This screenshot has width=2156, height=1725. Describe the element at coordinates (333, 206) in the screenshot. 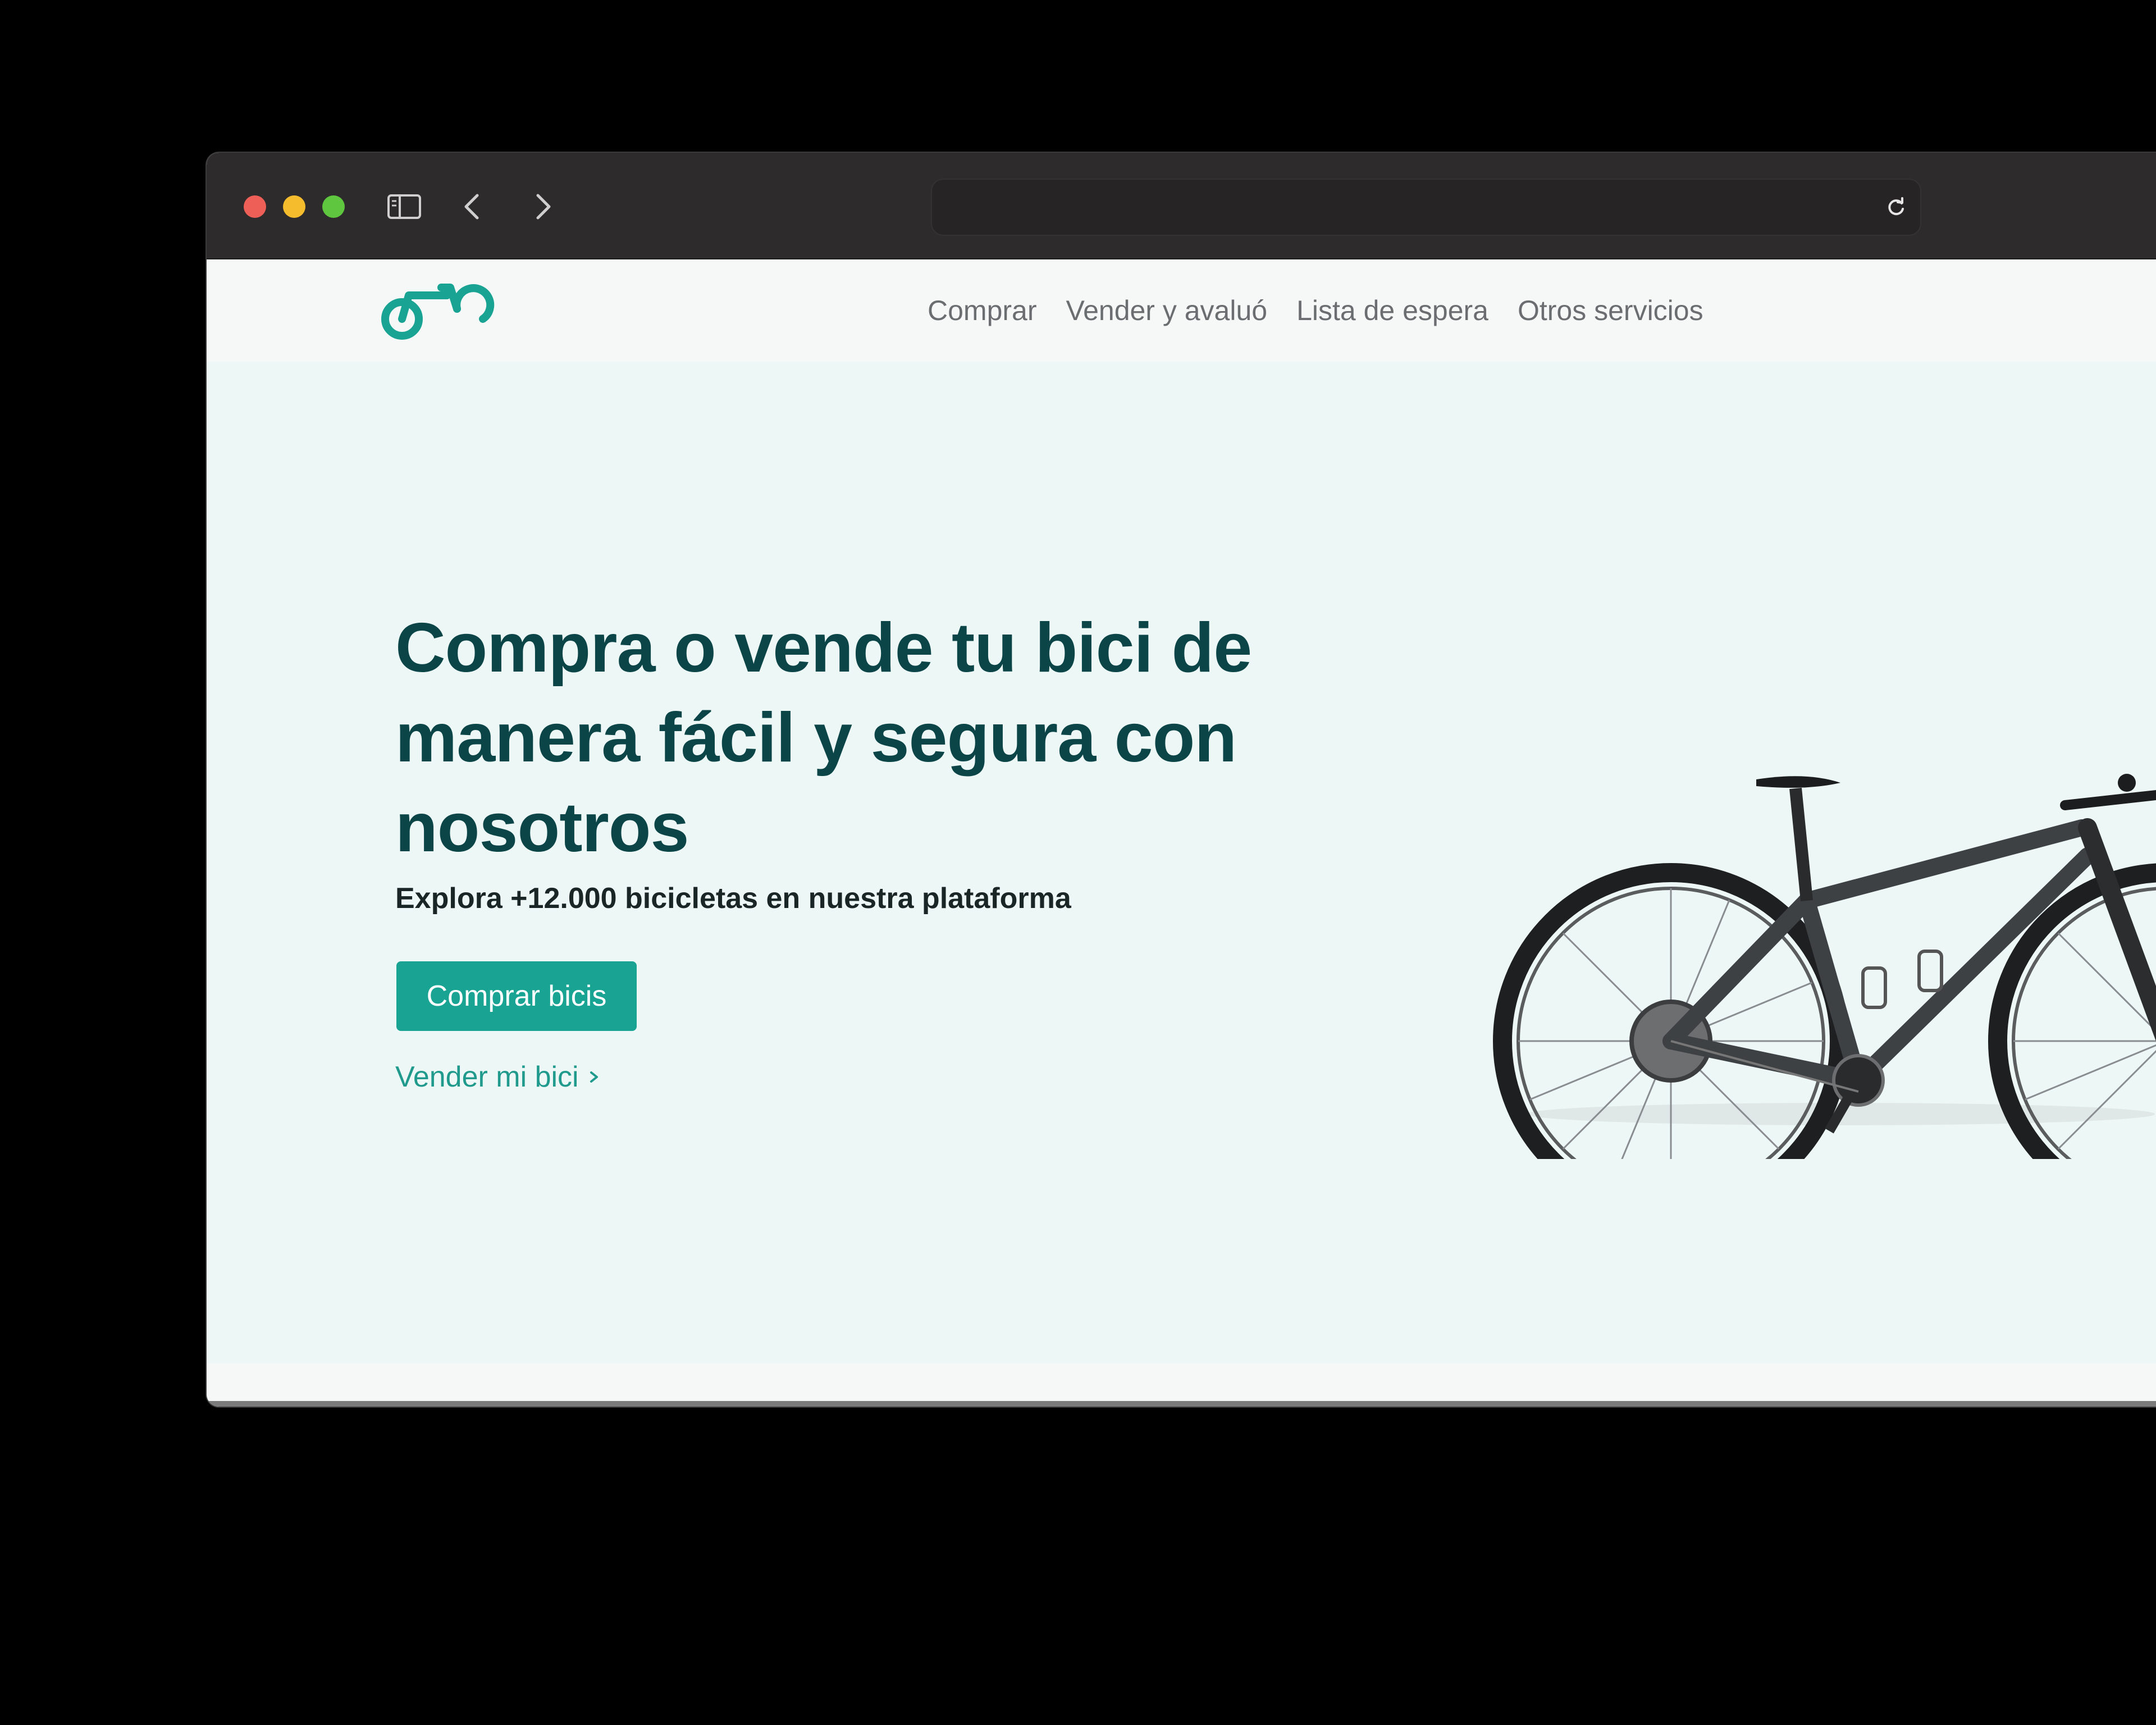

I see `maximize-window-button` at that location.